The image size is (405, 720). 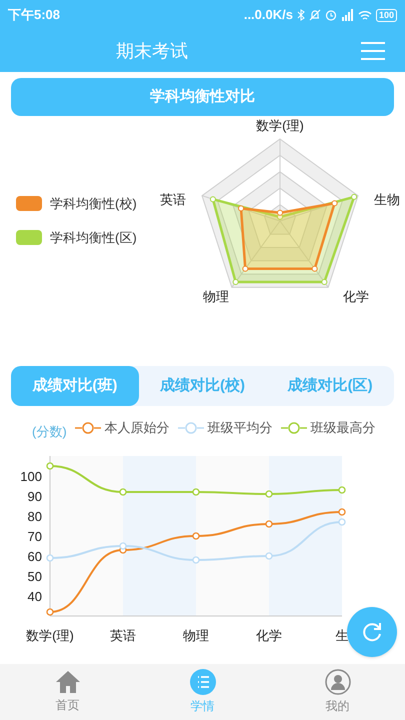 I want to click on refresh-icon, so click(x=372, y=632).